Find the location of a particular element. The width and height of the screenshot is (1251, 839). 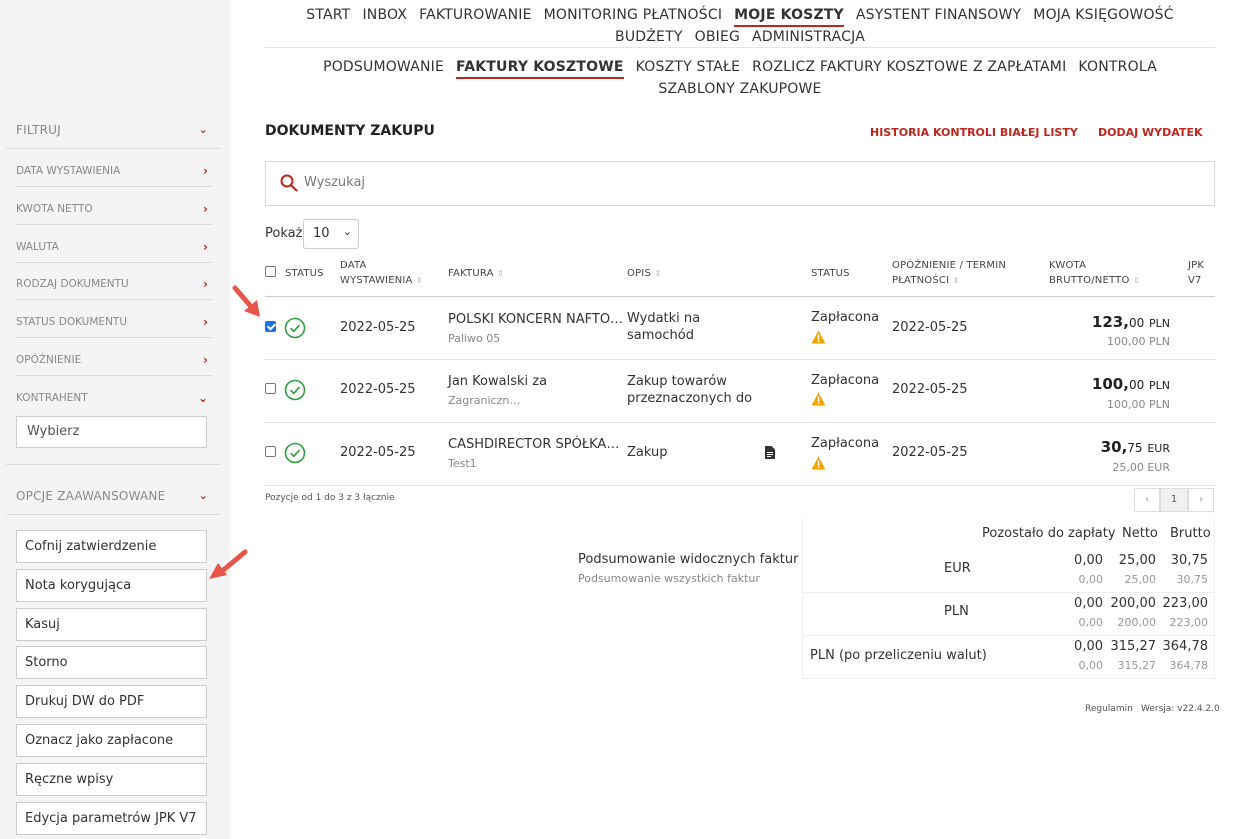

advanced-header: OPCJE ZAAWANSOWANE ⌄ is located at coordinates (114, 500).